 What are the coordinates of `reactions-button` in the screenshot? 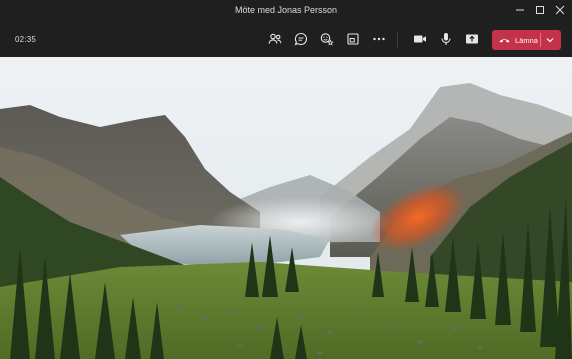 It's located at (327, 39).